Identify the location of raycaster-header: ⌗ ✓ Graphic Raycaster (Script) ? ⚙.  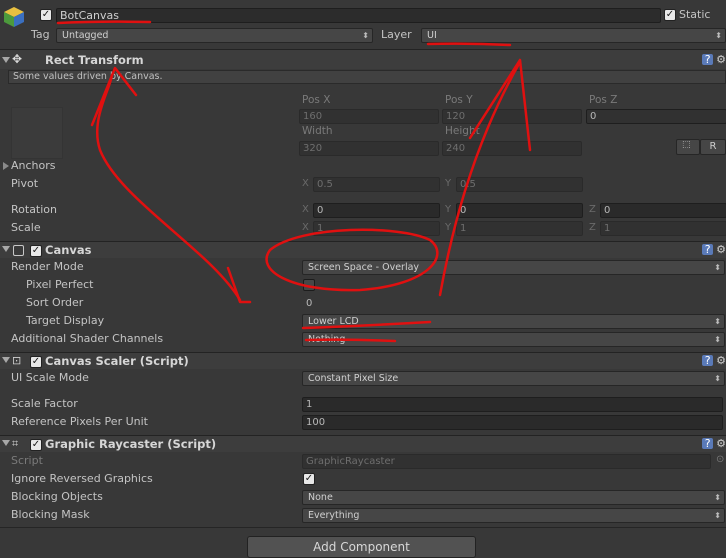
(363, 443).